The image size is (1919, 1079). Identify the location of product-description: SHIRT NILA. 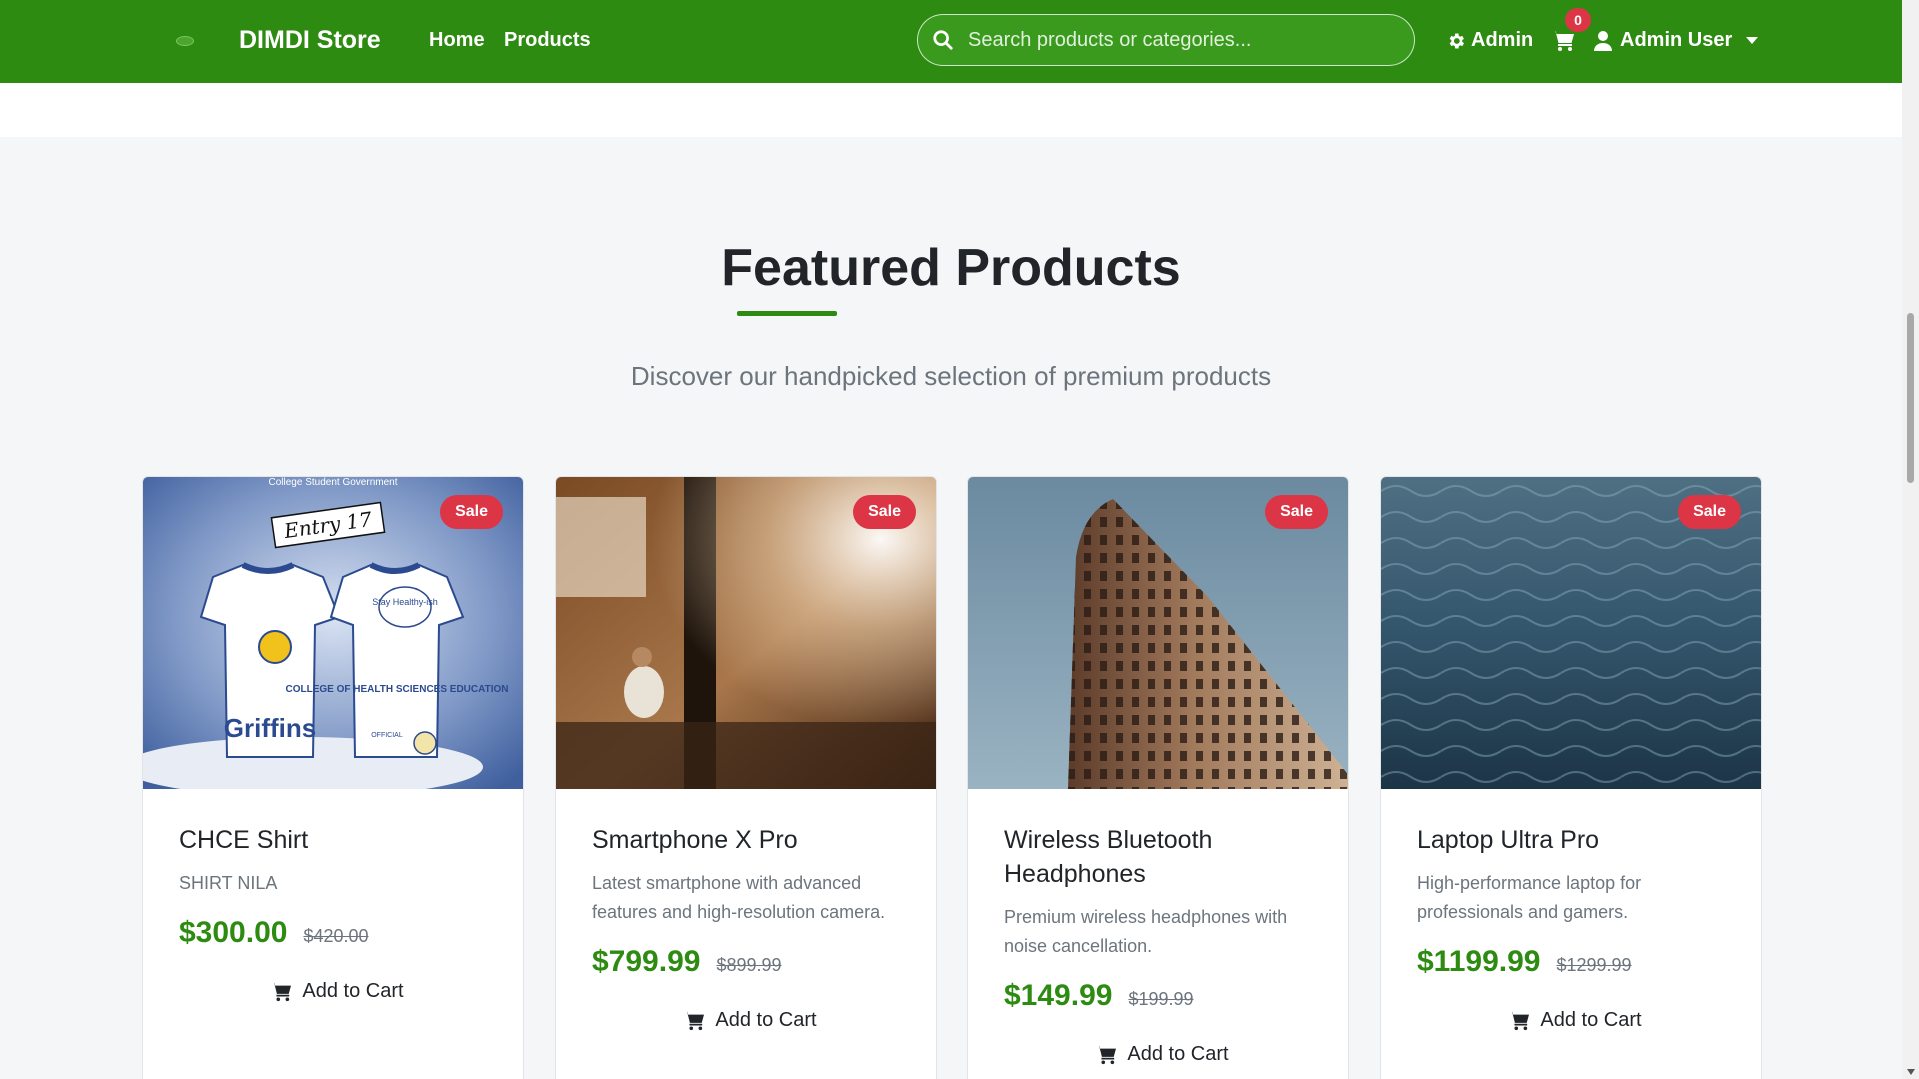
(228, 883).